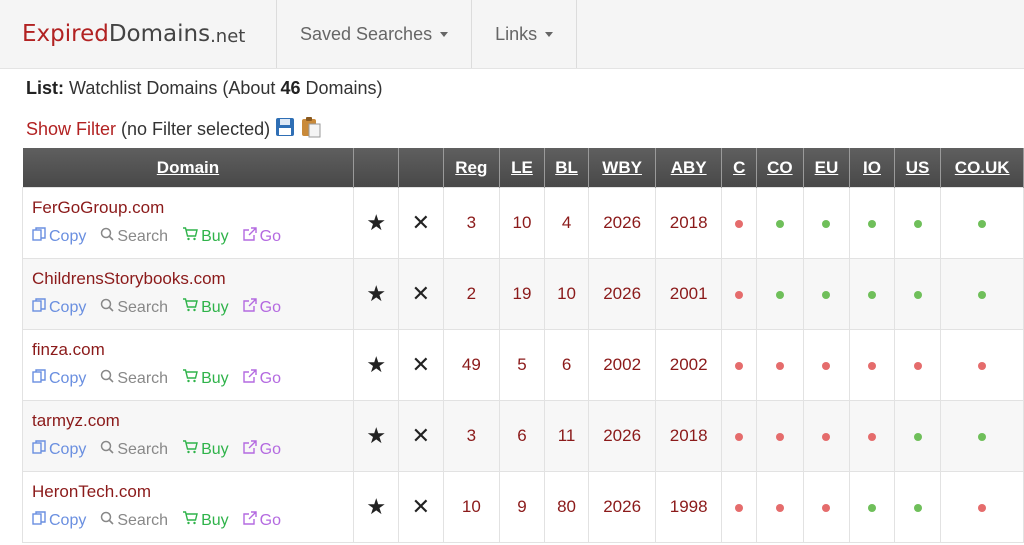 The height and width of the screenshot is (545, 1024). I want to click on col-bl: BL, so click(567, 168).